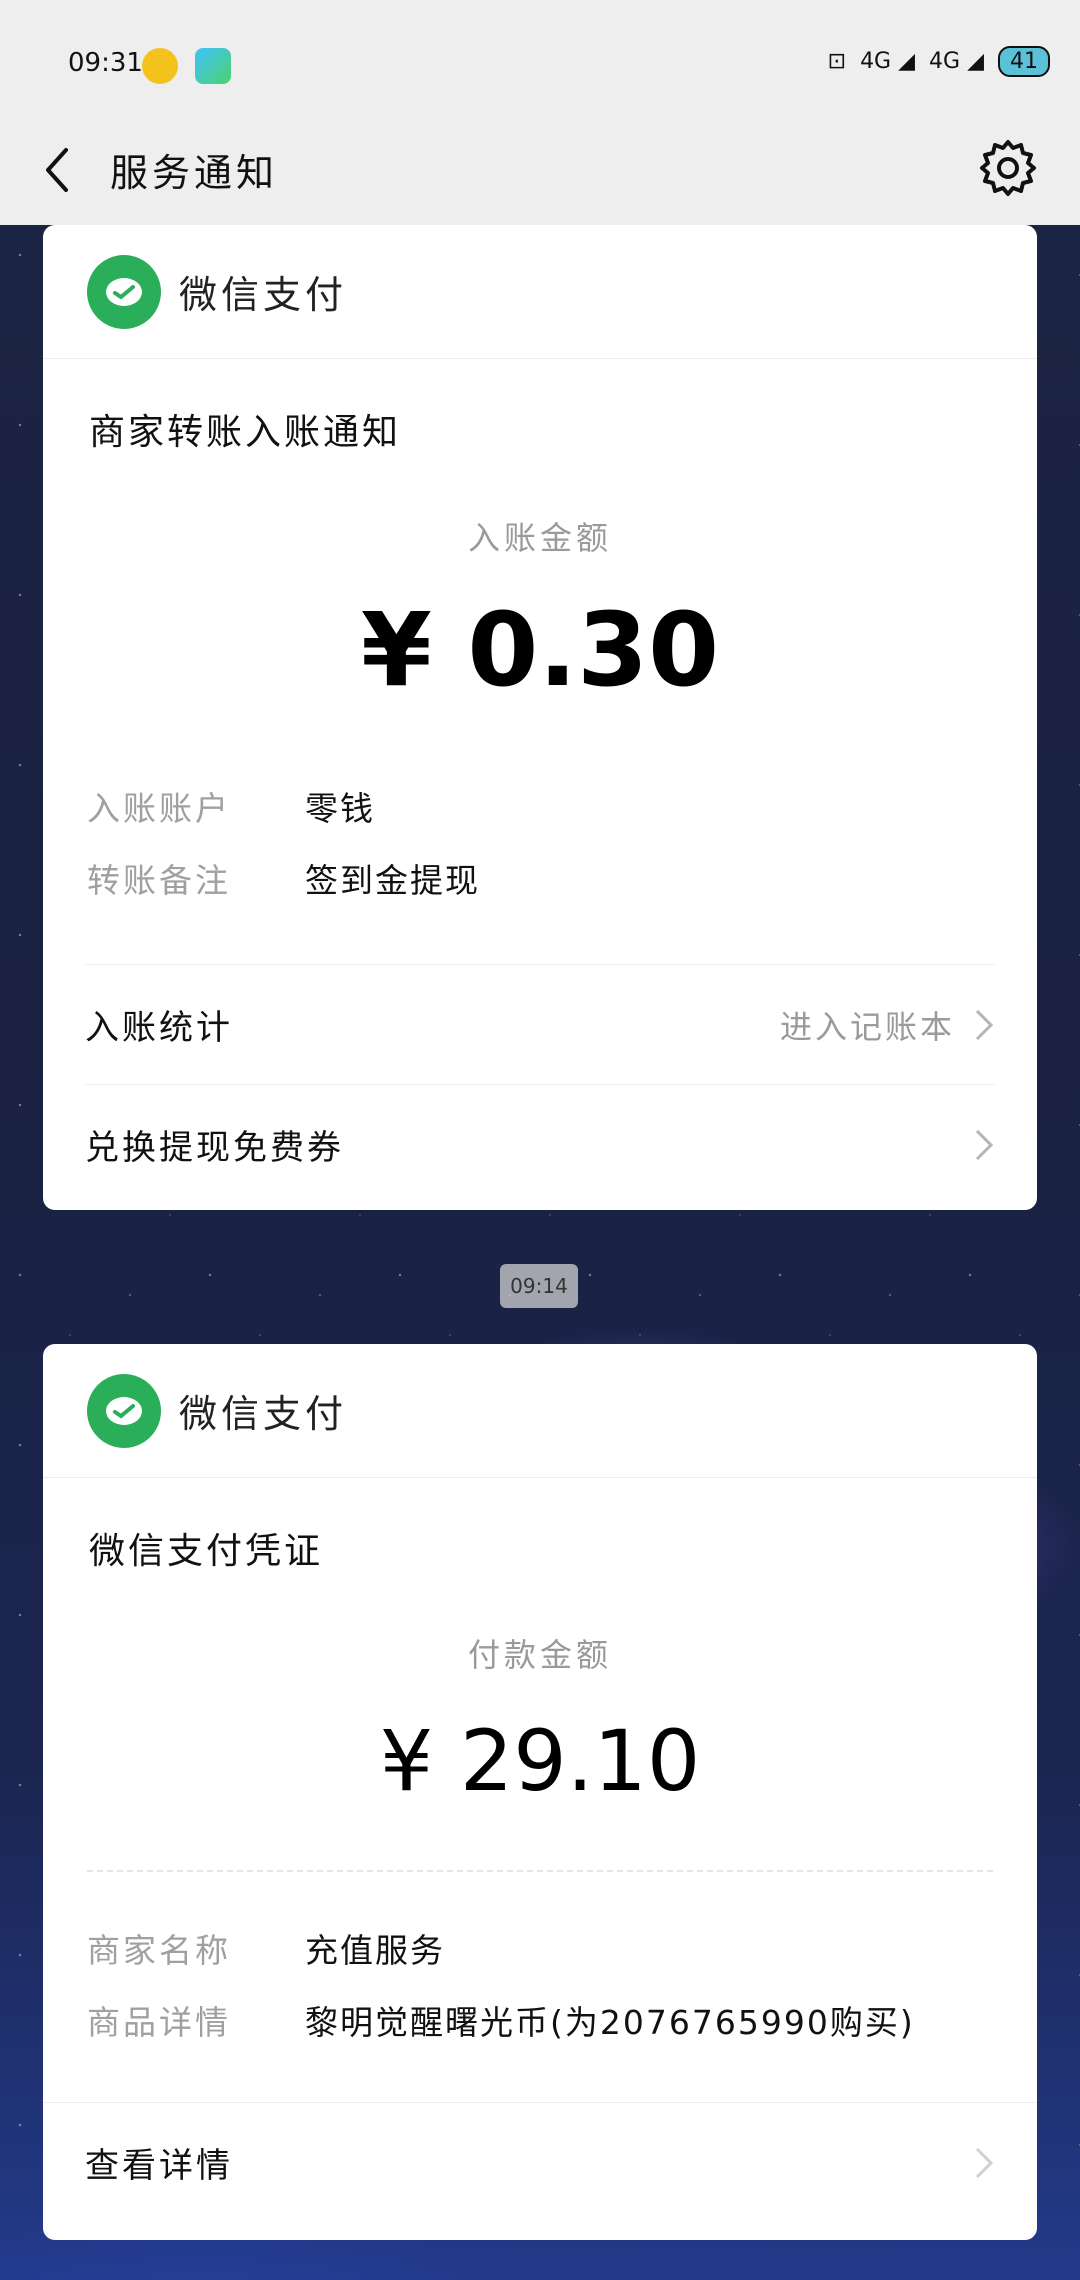 The width and height of the screenshot is (1080, 2280). What do you see at coordinates (159, 808) in the screenshot?
I see `detail-key: 入账账户` at bounding box center [159, 808].